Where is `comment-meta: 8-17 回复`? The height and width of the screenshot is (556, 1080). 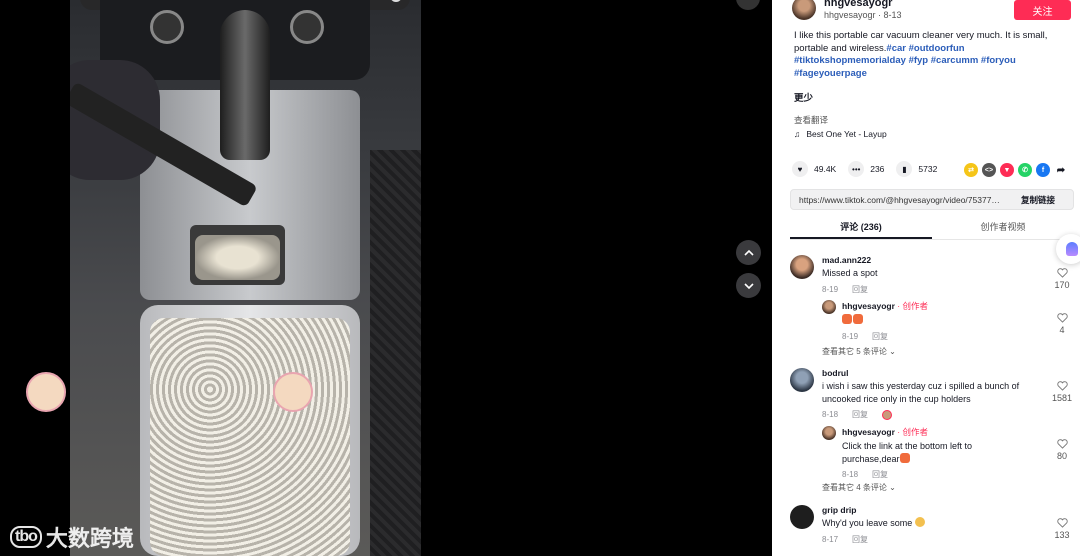 comment-meta: 8-17 回复 is located at coordinates (929, 539).